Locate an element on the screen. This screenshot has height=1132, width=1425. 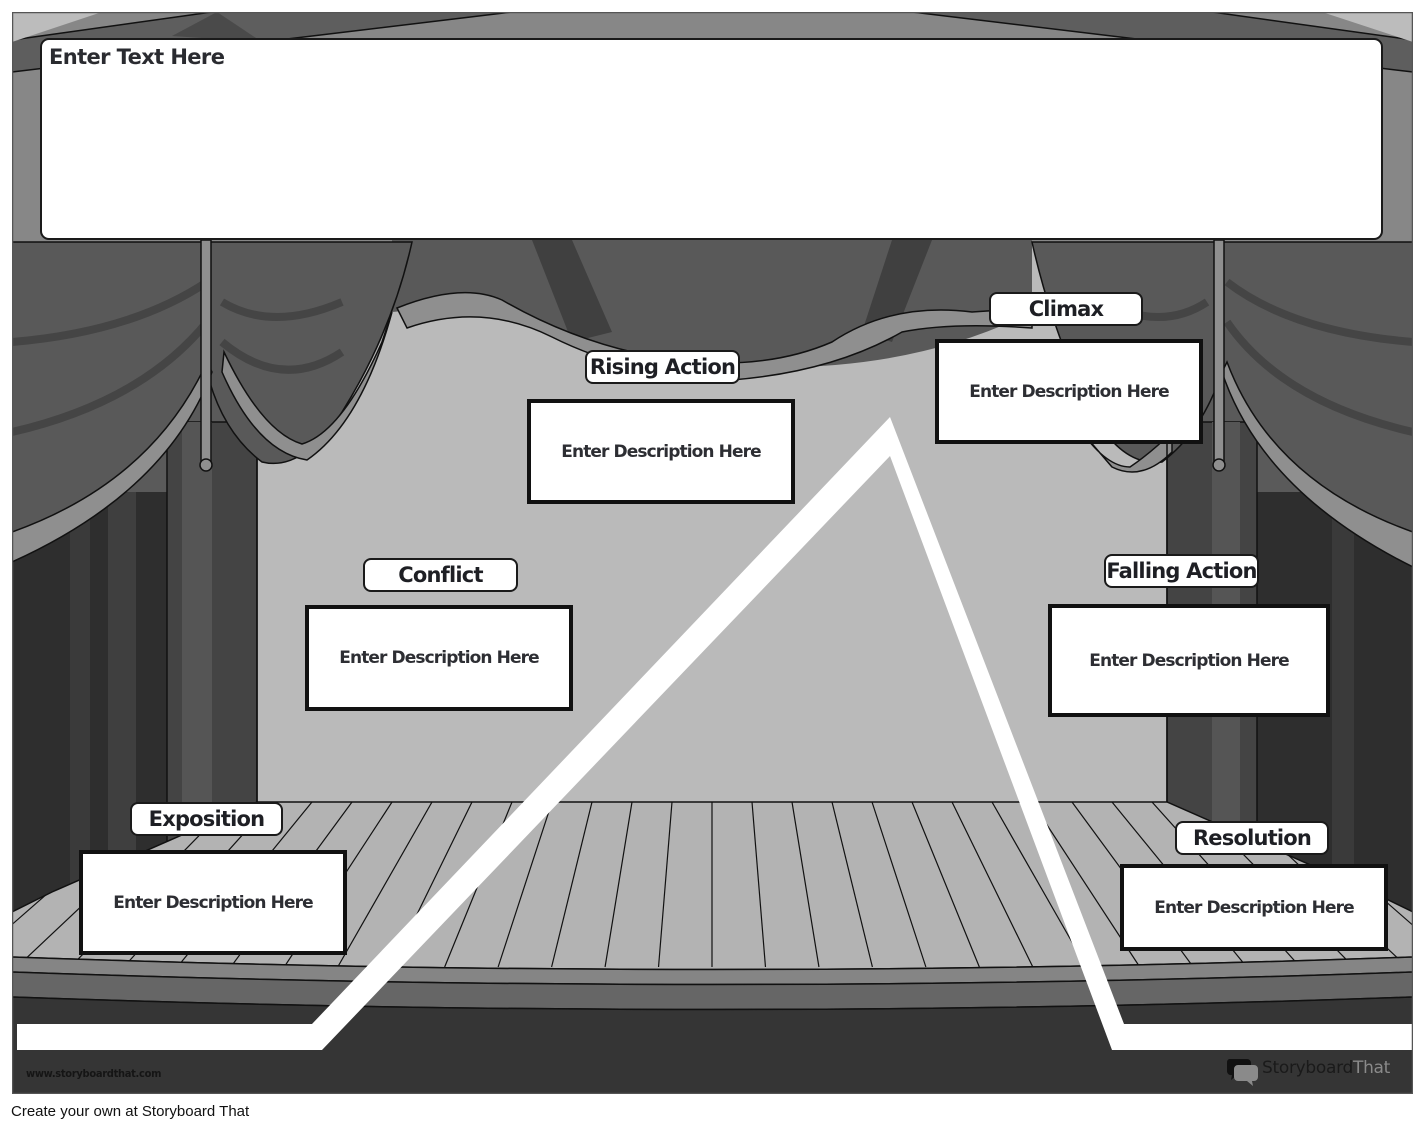
left-tieback-knob is located at coordinates (206, 465).